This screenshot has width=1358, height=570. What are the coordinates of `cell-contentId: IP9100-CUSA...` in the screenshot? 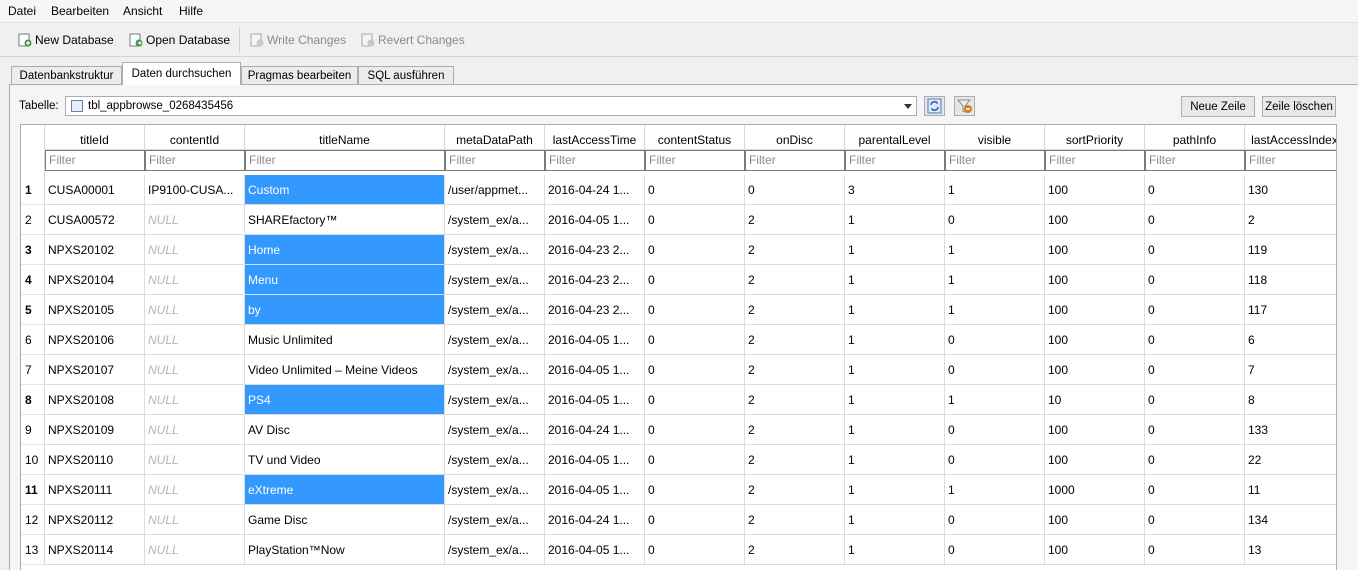 It's located at (195, 190).